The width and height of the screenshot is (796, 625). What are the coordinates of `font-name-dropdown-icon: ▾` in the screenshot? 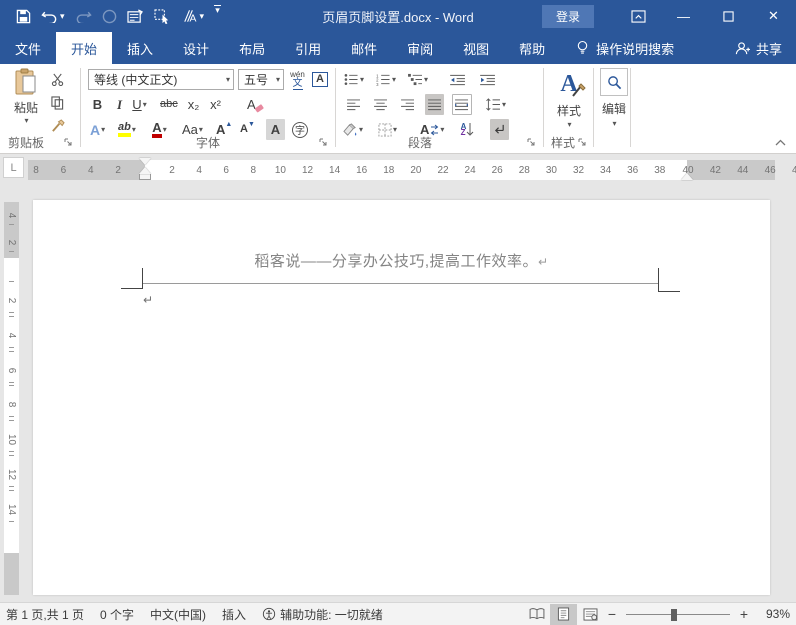 It's located at (228, 79).